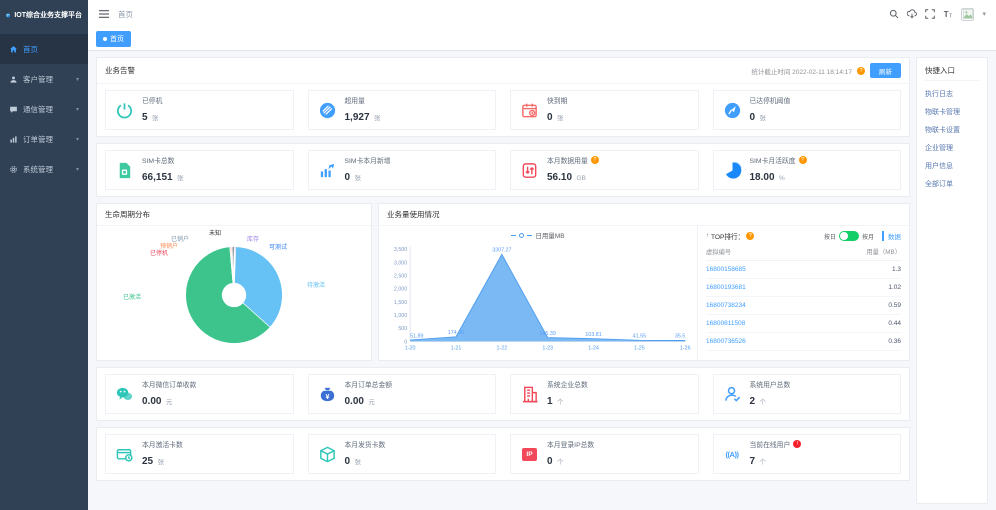  Describe the element at coordinates (806, 170) in the screenshot. I see `stat-card-sim-active-rate: SIM卡月活跃度? 18.00 %` at that location.